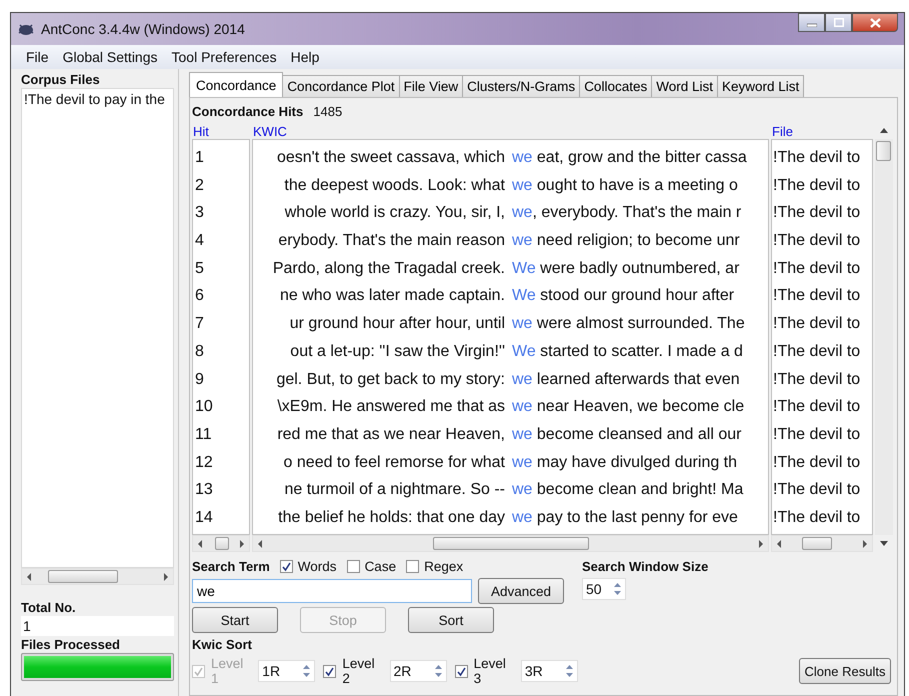 The width and height of the screenshot is (909, 696). Describe the element at coordinates (838, 22) in the screenshot. I see `maximize-button` at that location.